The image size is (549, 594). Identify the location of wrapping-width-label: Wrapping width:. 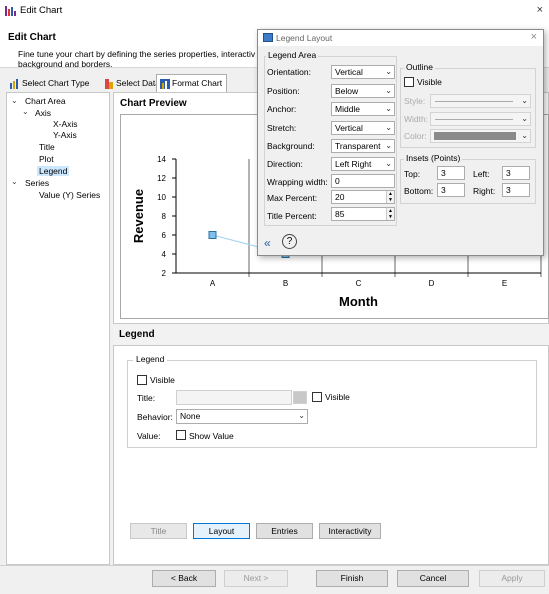
(297, 182).